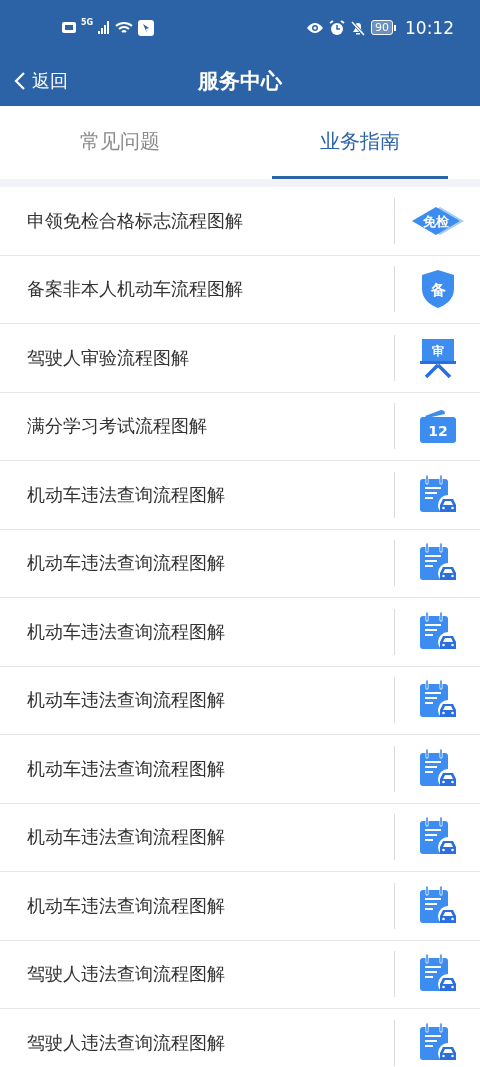 The image size is (480, 1067). I want to click on back-button: 返回, so click(41, 80).